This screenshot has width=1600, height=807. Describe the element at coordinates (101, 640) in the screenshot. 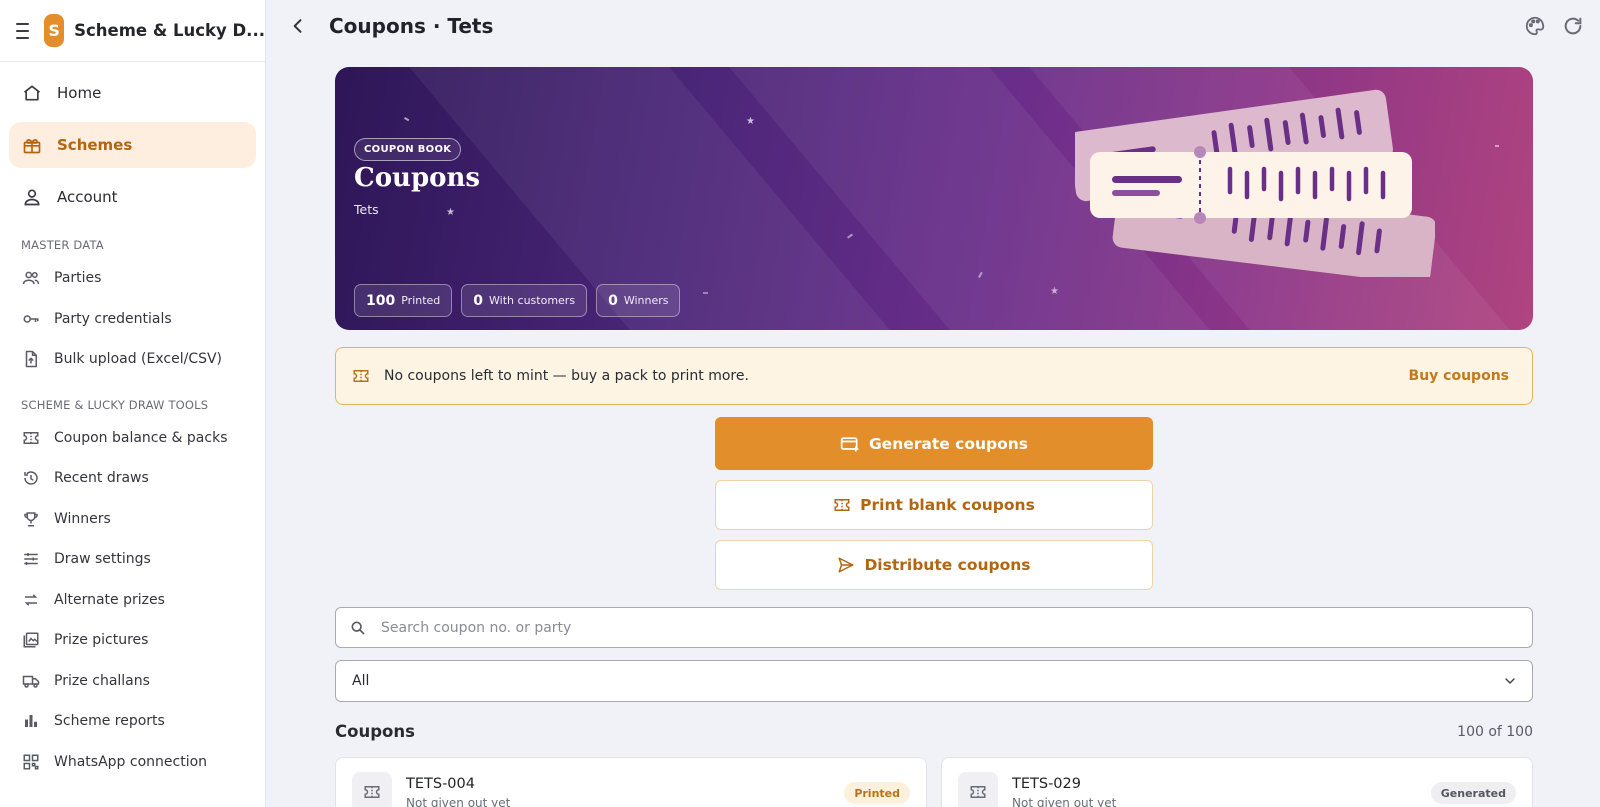

I see `nav-item-label: Prize pictures` at that location.